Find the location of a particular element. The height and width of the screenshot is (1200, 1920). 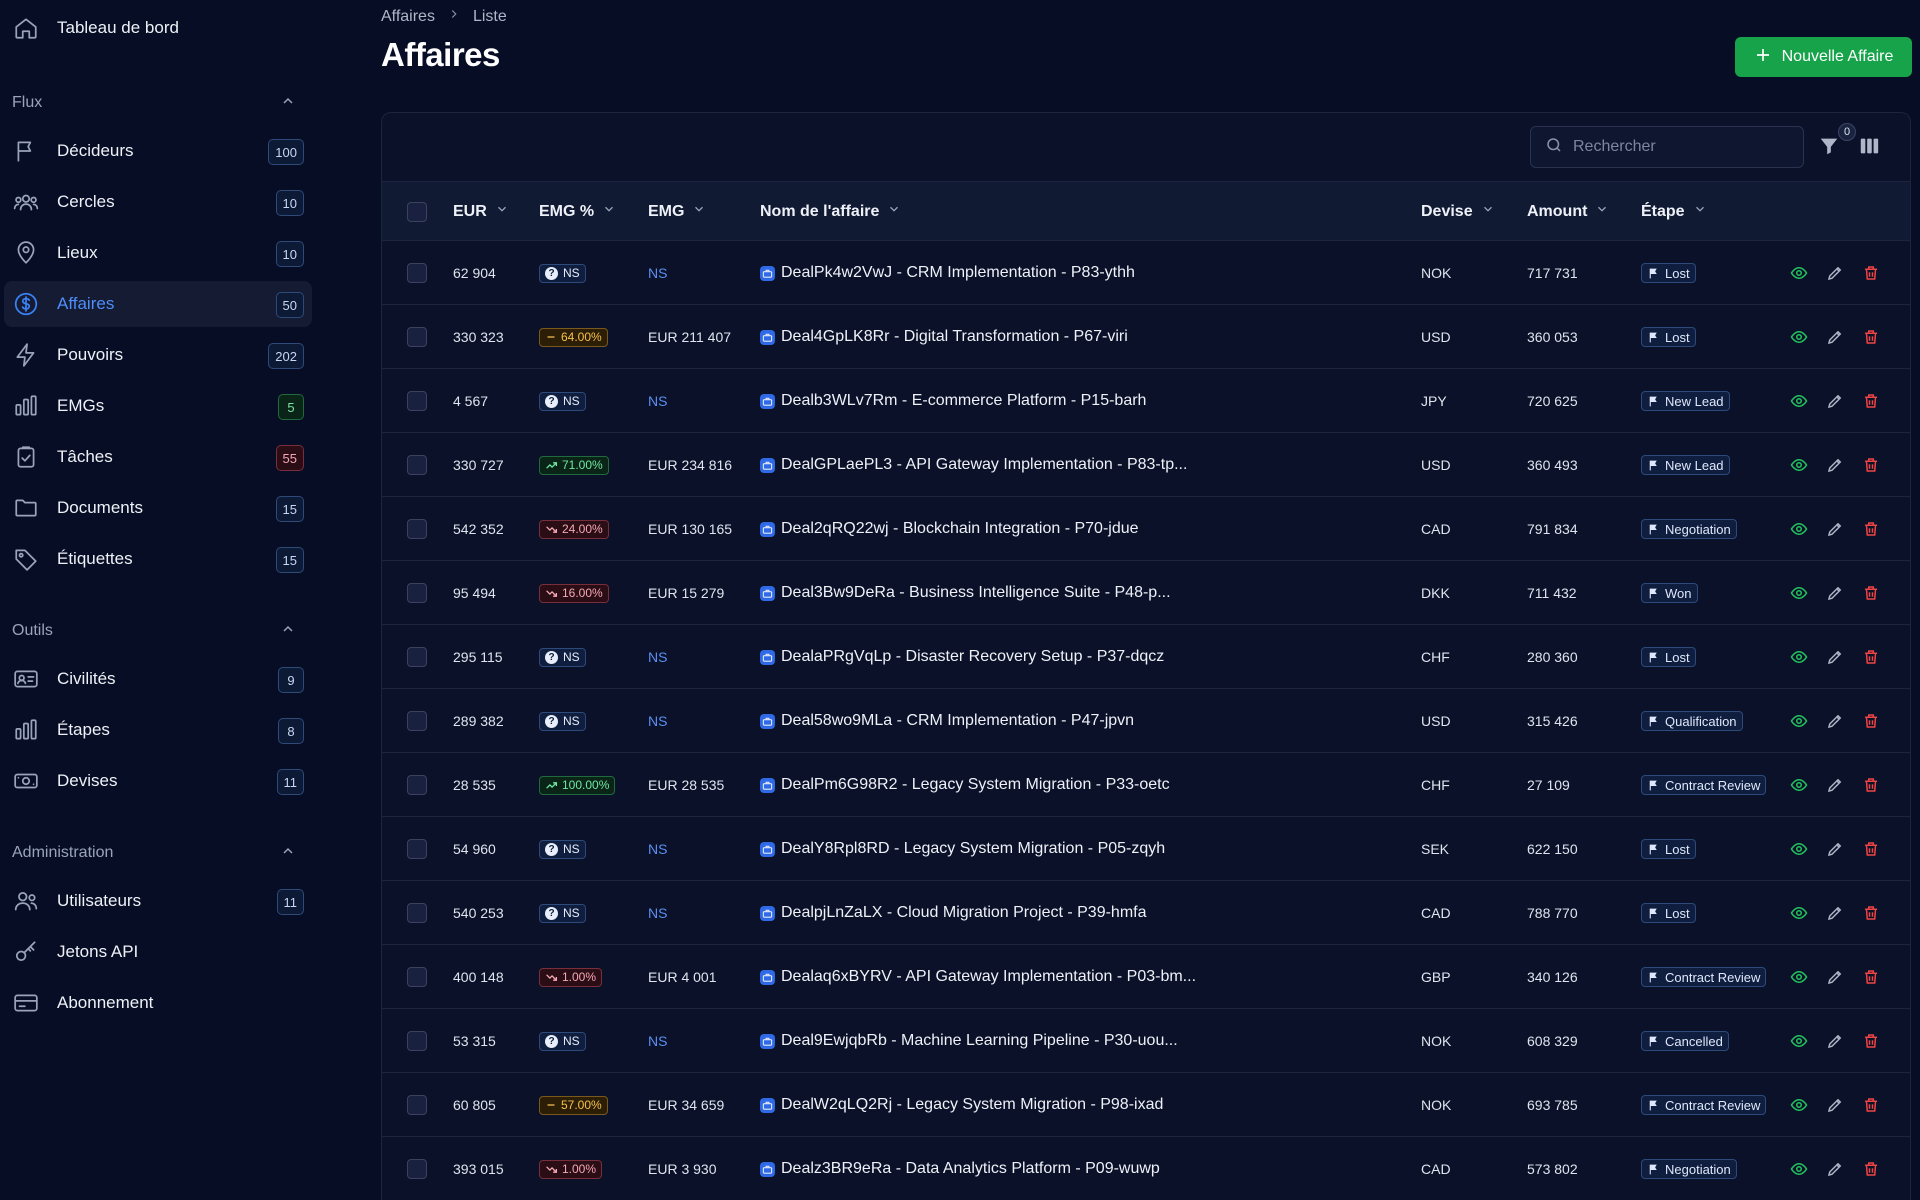

sidebar-item-pouvoirs: Pouvoirs 202 is located at coordinates (158, 355).